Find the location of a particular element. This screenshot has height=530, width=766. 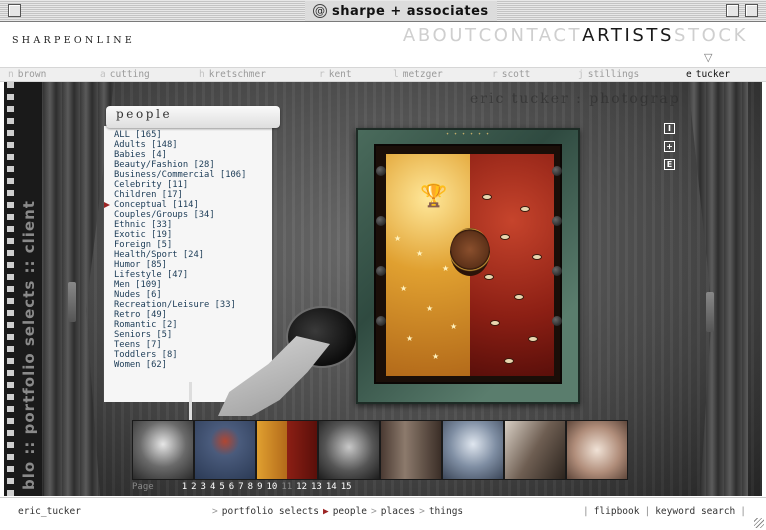

artist-tucker: e tucker is located at coordinates (708, 74).